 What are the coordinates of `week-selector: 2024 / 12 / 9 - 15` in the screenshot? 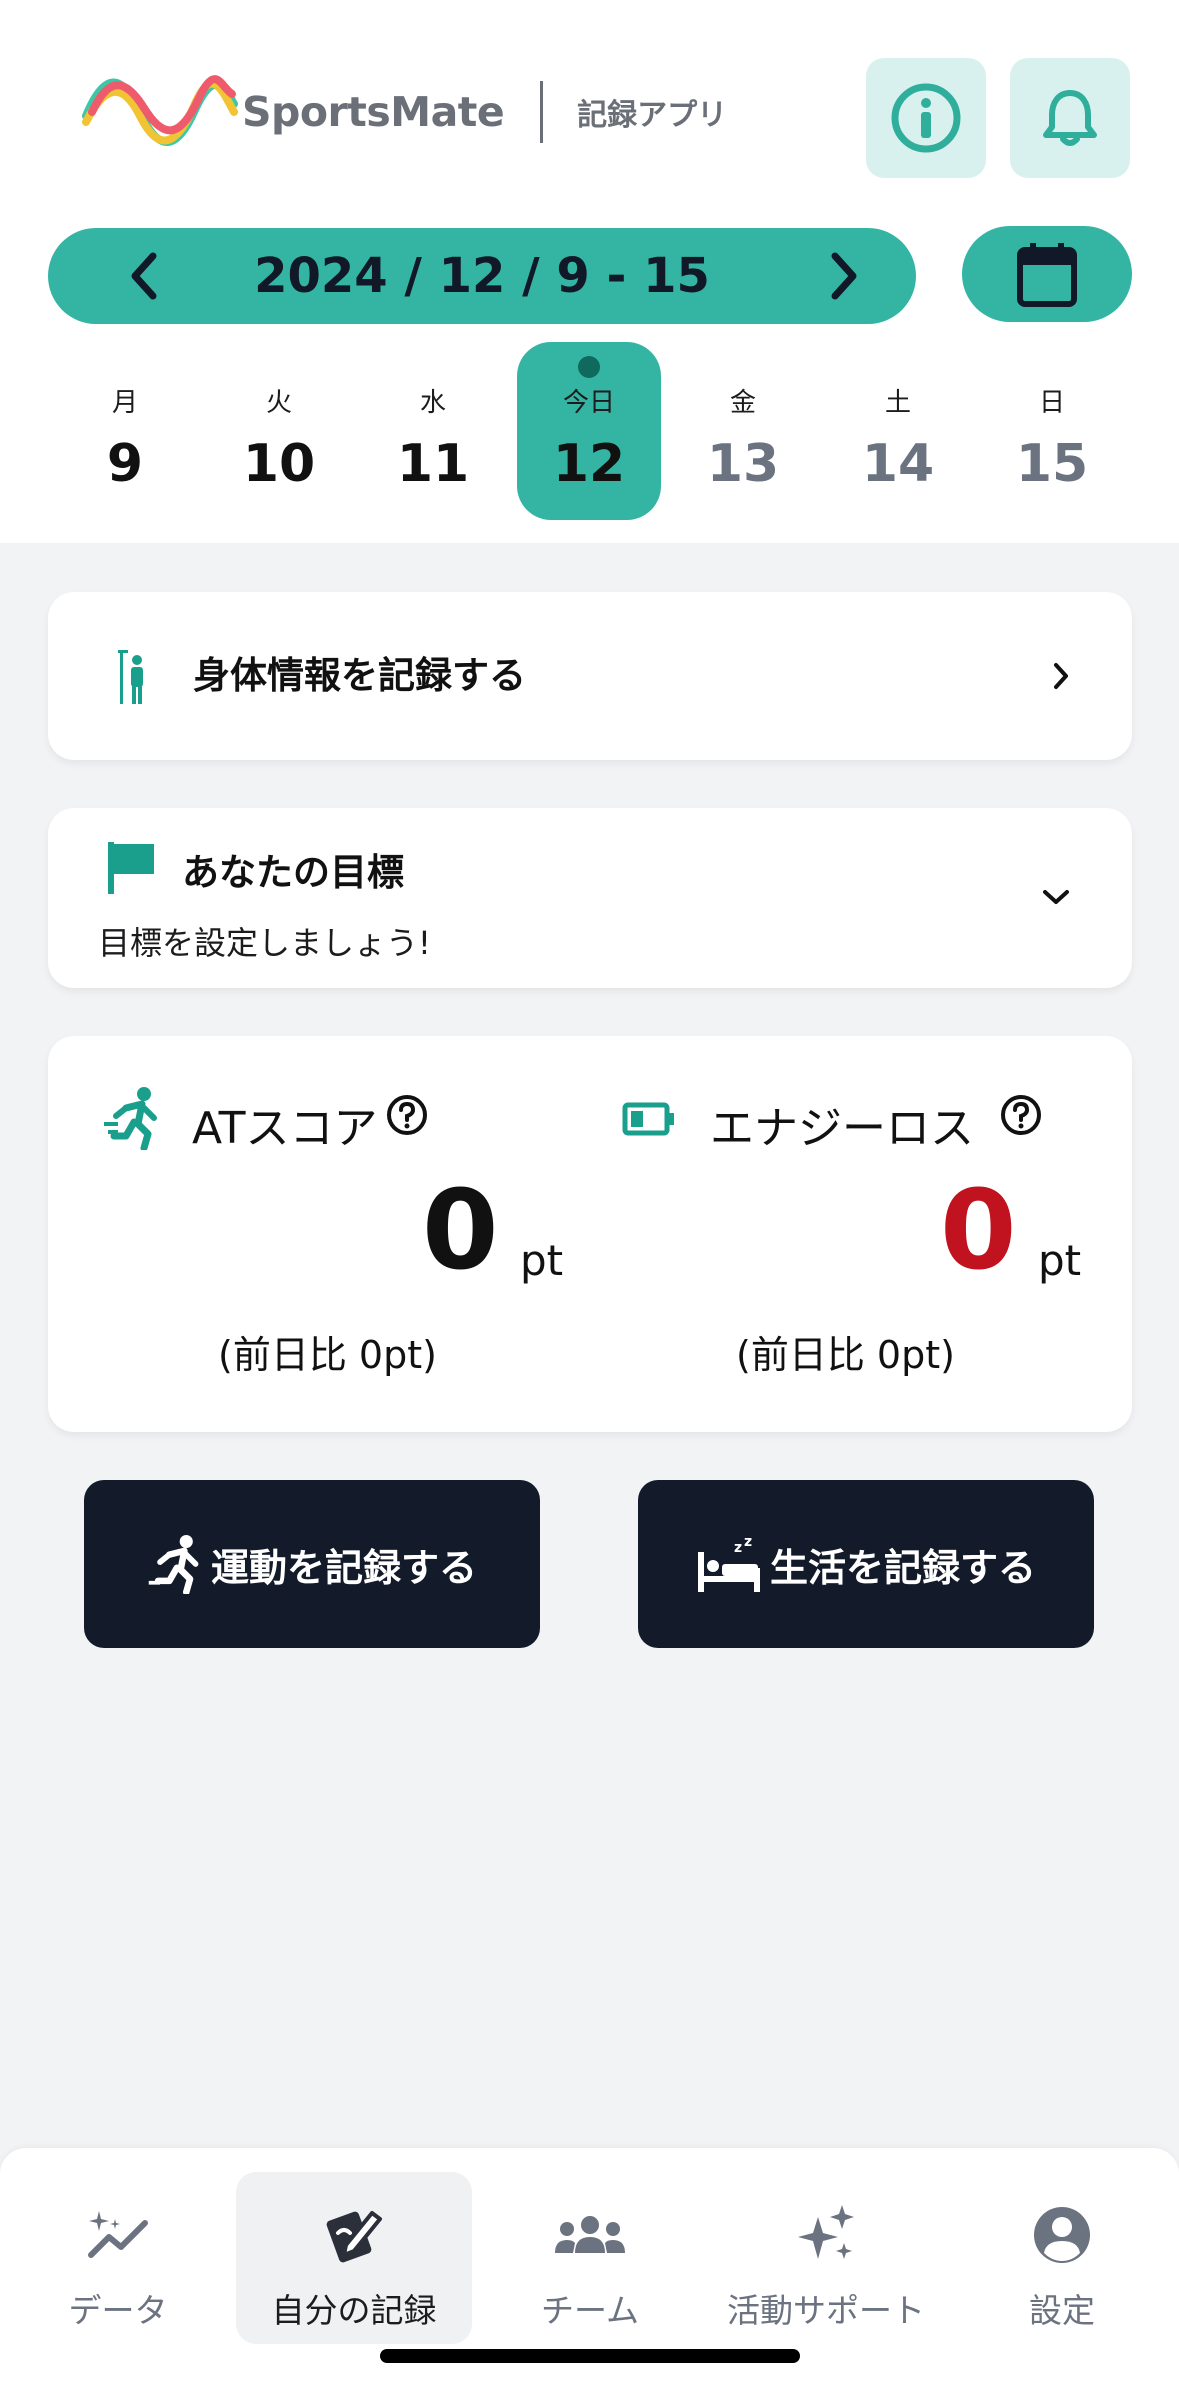 It's located at (482, 276).